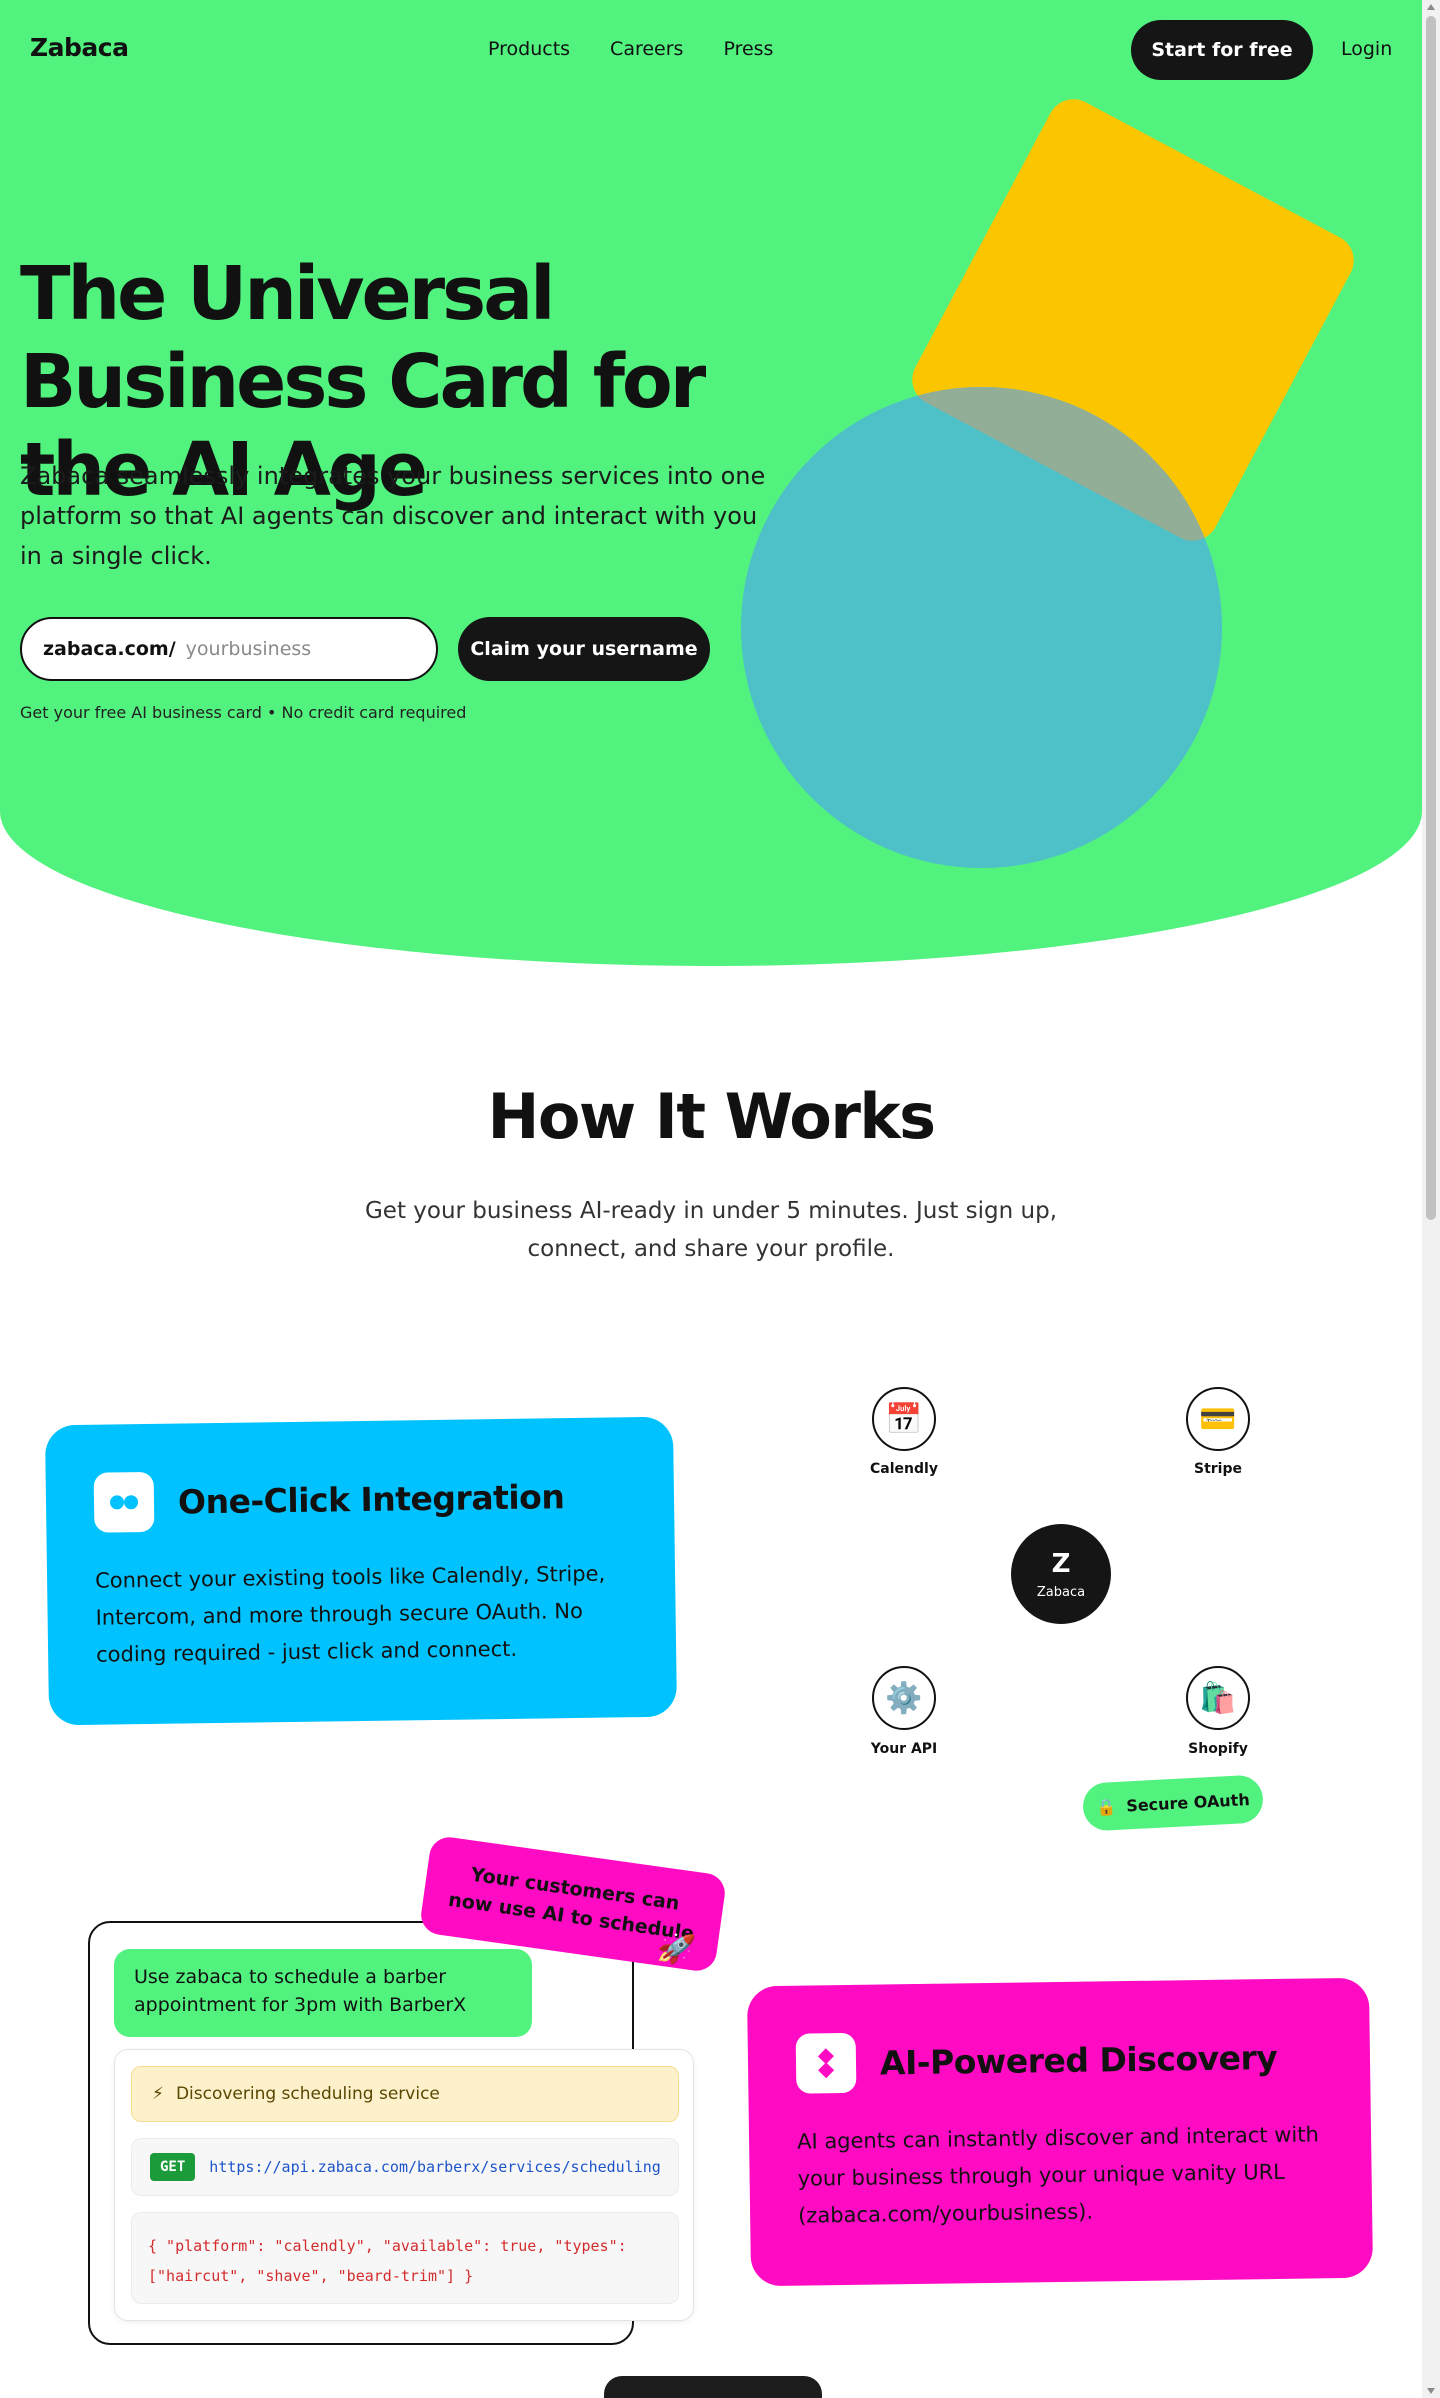  I want to click on credit-card-icon: 💳, so click(1218, 1419).